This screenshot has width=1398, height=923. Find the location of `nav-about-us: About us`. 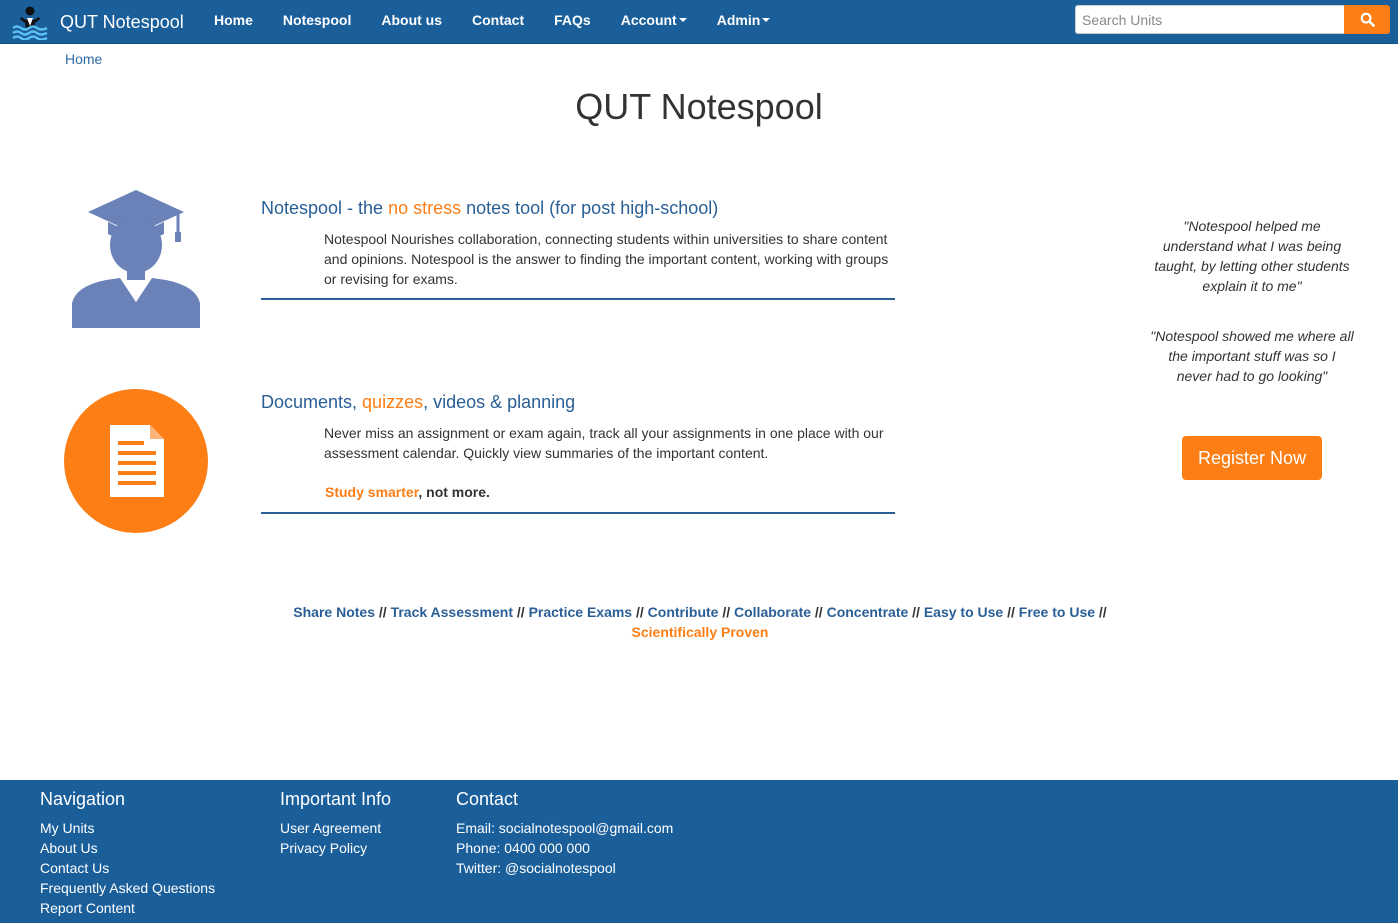

nav-about-us: About us is located at coordinates (411, 22).